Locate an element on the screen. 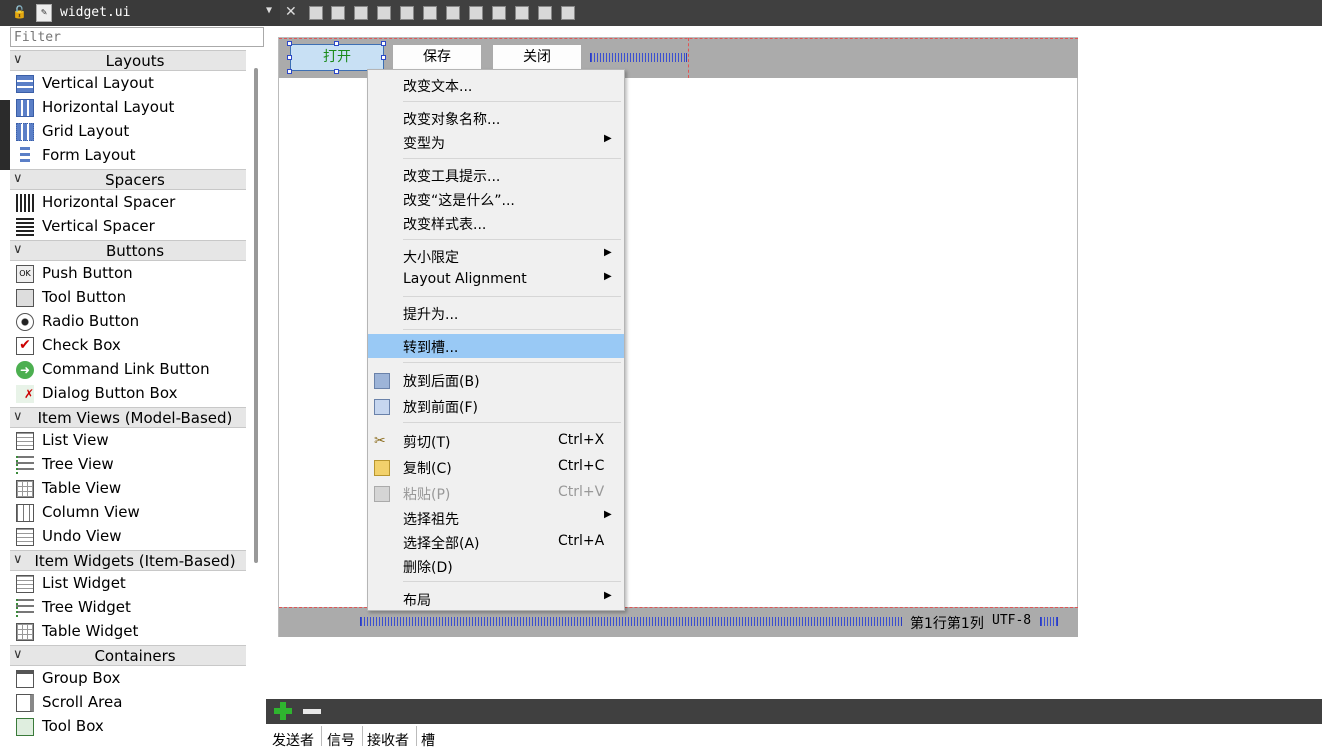 The width and height of the screenshot is (1322, 750). menu-item-layout-alignment: Layout Alignment ▶ is located at coordinates (496, 280).